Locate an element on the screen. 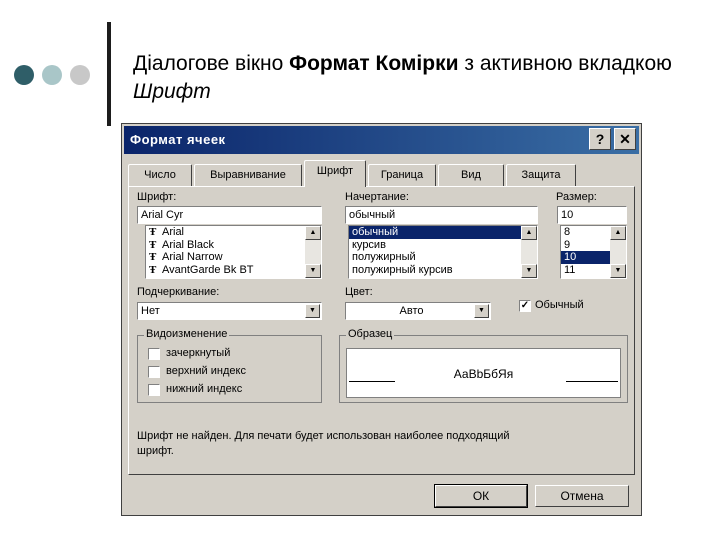  sample-groupbox: Образец АаBbБбЯя is located at coordinates (483, 365).